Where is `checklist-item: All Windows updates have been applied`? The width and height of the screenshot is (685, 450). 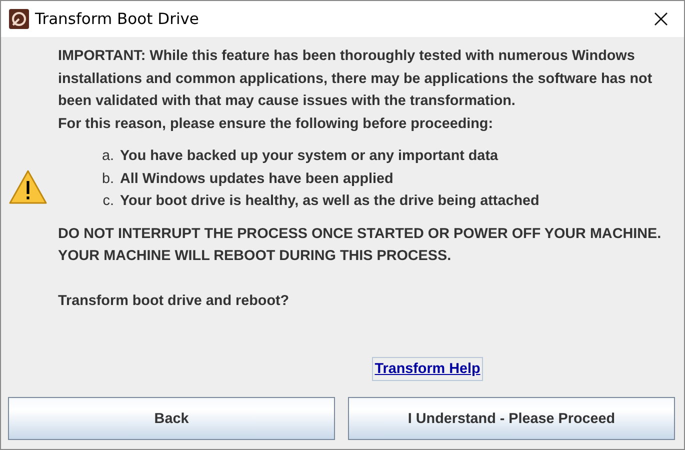 checklist-item: All Windows updates have been applied is located at coordinates (257, 179).